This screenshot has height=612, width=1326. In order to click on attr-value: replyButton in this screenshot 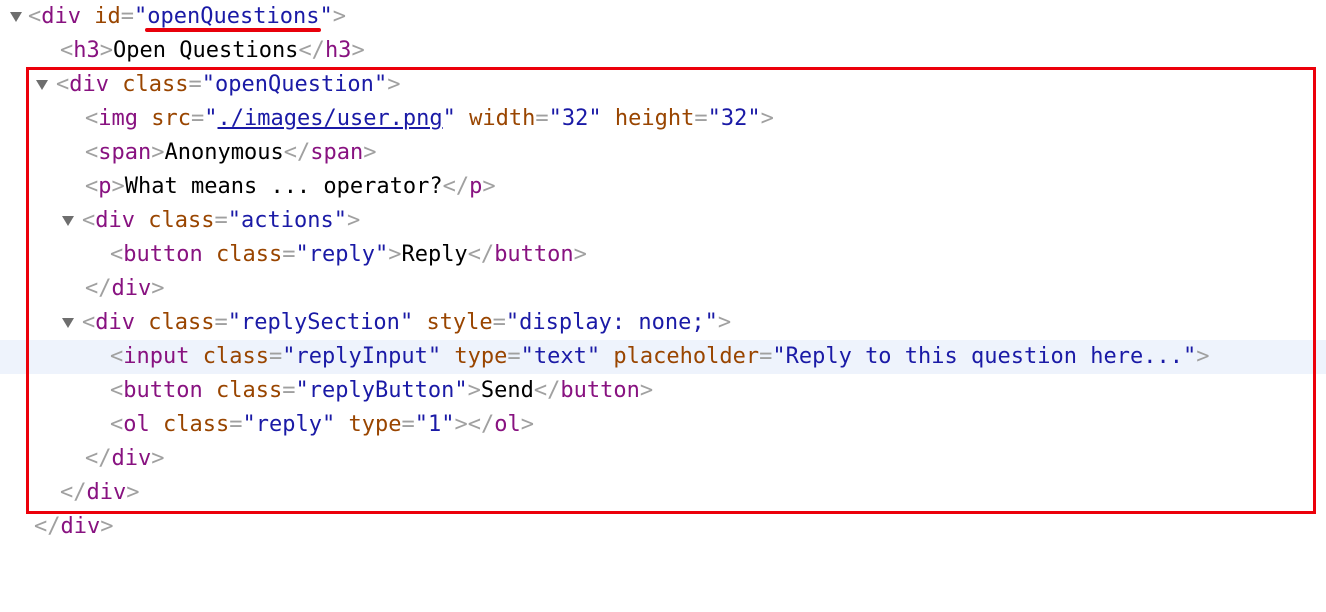, I will do `click(381, 390)`.